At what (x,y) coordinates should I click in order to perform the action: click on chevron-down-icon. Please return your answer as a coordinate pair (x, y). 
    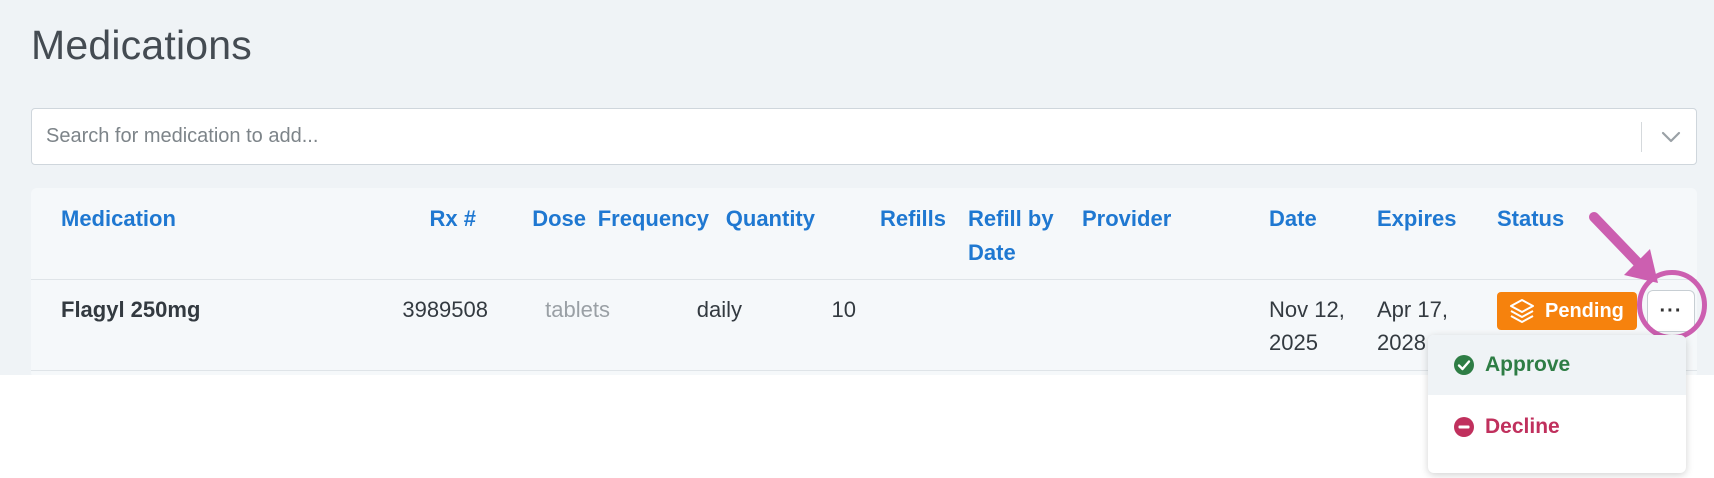
    Looking at the image, I should click on (1671, 137).